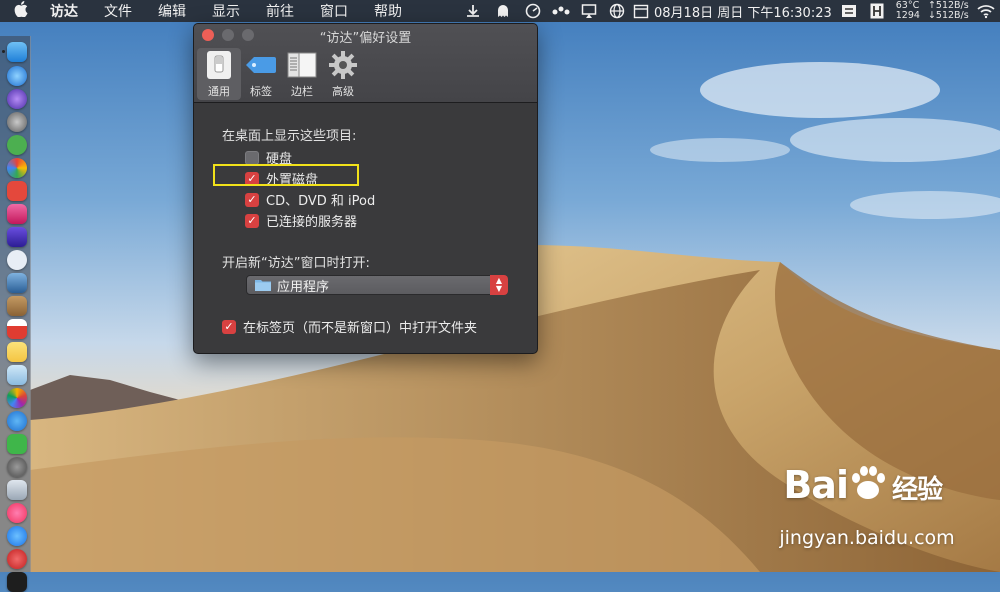 Image resolution: width=1000 pixels, height=592 pixels. I want to click on finder-app-icon, so click(17, 52).